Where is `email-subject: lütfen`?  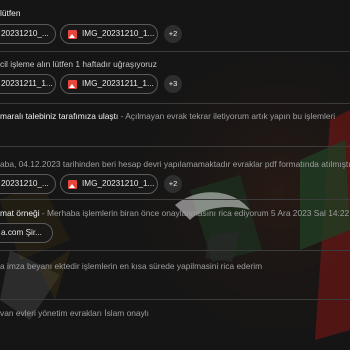 email-subject: lütfen is located at coordinates (10, 13).